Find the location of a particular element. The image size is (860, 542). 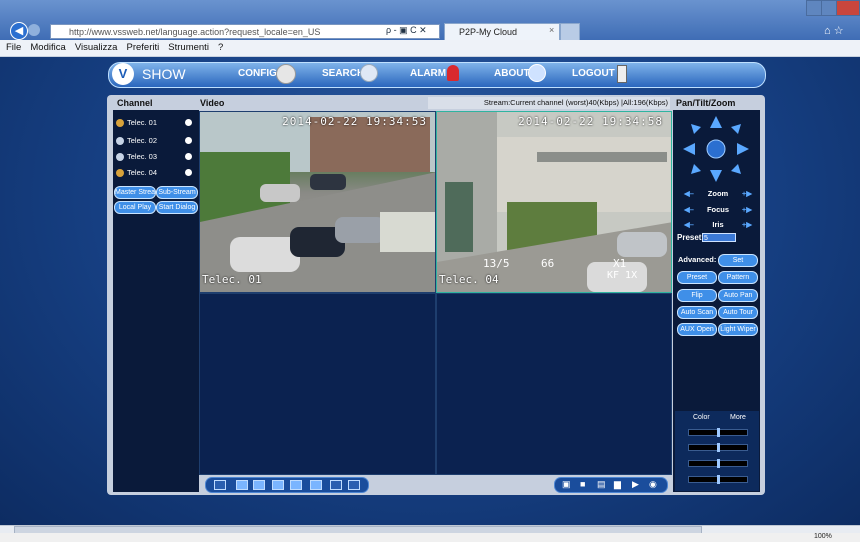

status-bar is located at coordinates (430, 537).